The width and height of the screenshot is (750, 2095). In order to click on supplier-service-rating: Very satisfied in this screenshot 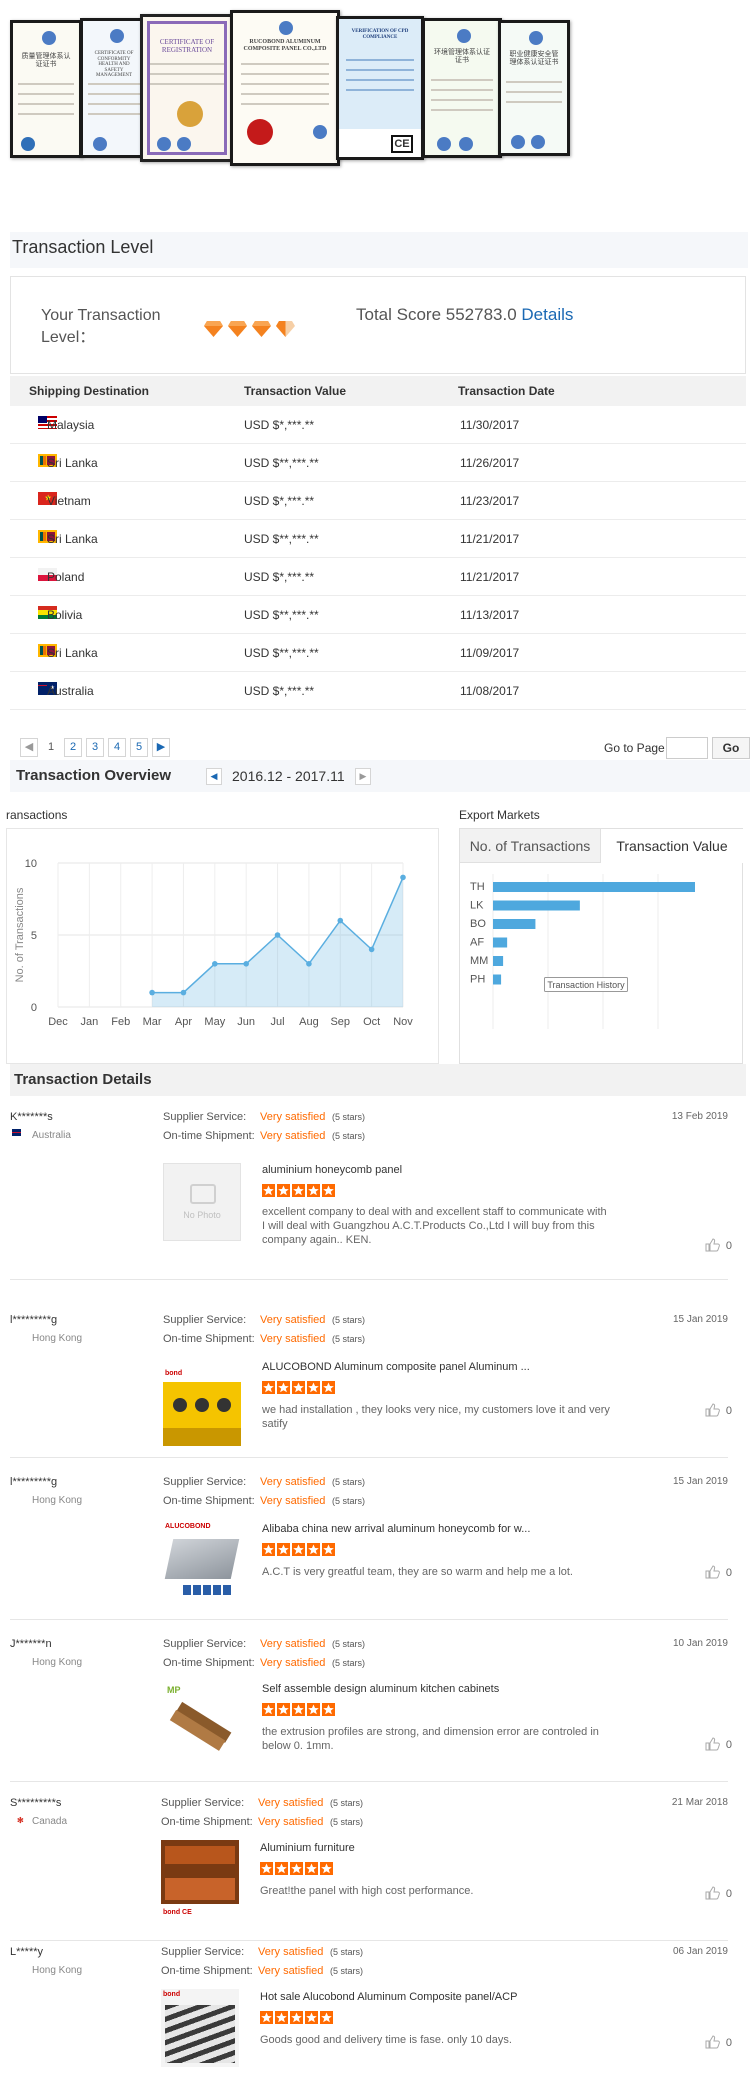, I will do `click(293, 1320)`.